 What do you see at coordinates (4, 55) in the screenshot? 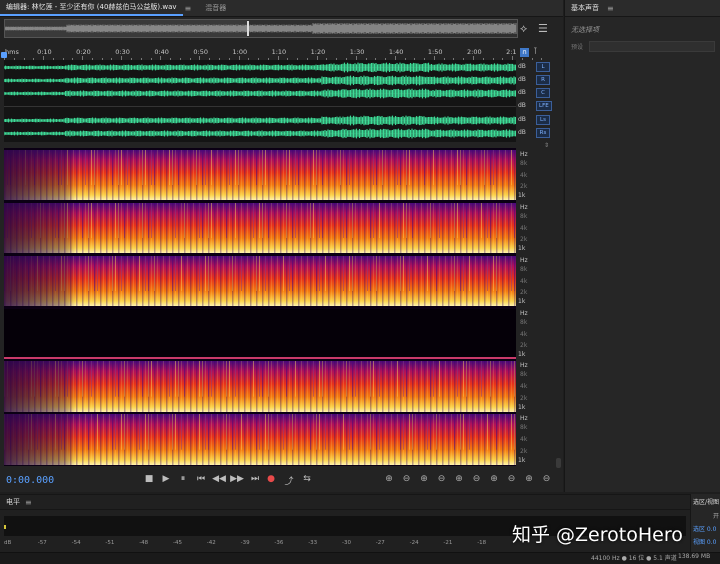
I see `playhead-marker-icon` at bounding box center [4, 55].